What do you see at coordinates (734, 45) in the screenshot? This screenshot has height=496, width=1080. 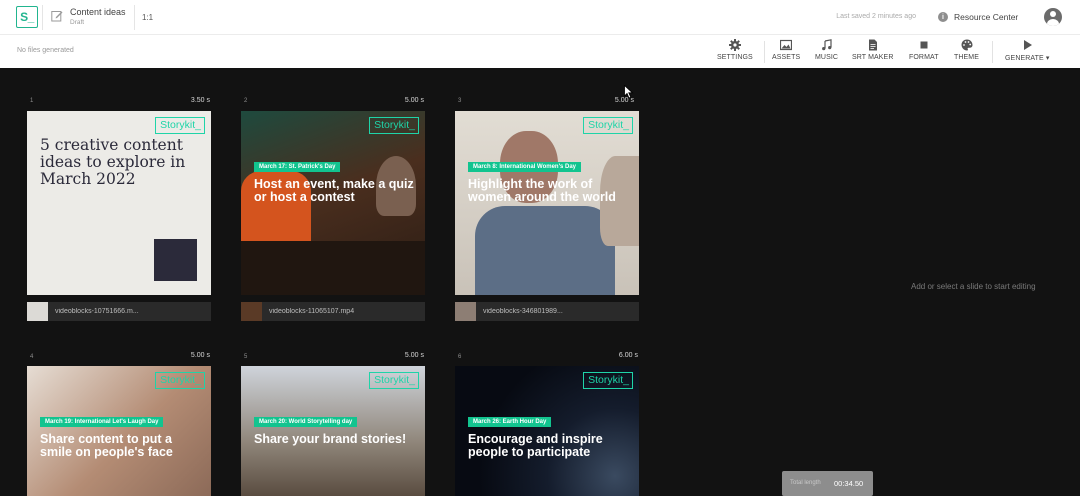 I see `gear-icon` at bounding box center [734, 45].